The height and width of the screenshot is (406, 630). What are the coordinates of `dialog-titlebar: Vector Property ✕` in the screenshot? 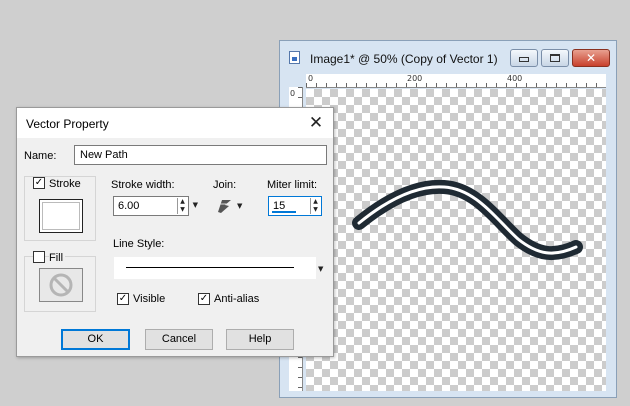 It's located at (175, 123).